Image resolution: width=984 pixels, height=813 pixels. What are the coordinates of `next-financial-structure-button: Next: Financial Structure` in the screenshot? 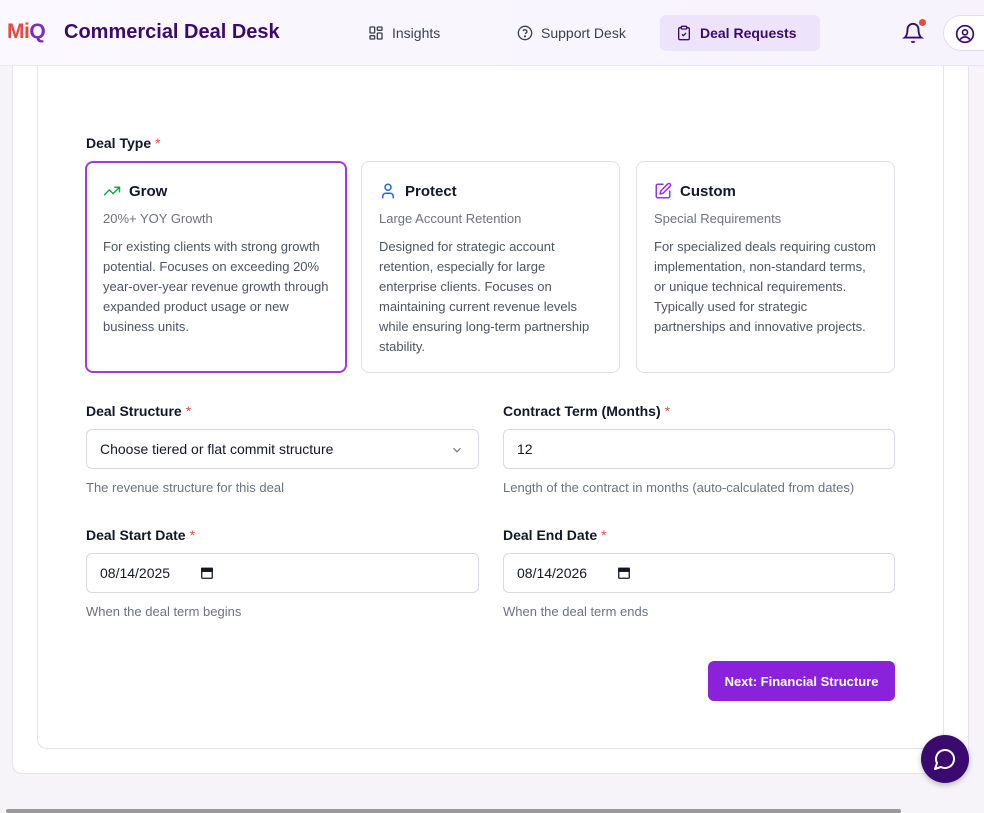 It's located at (801, 681).